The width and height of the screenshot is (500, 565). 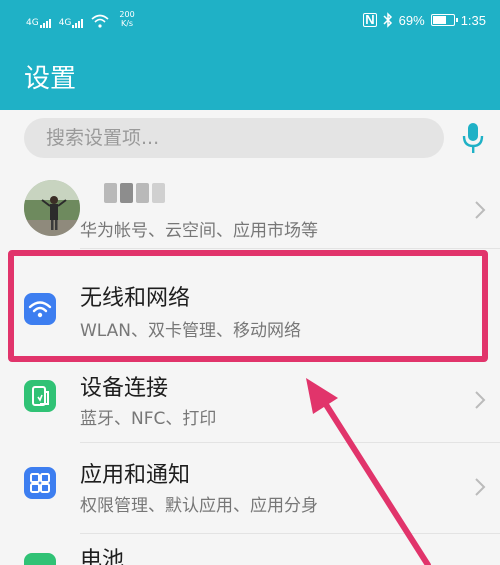 What do you see at coordinates (135, 475) in the screenshot?
I see `settings-item-title: 应用和通知` at bounding box center [135, 475].